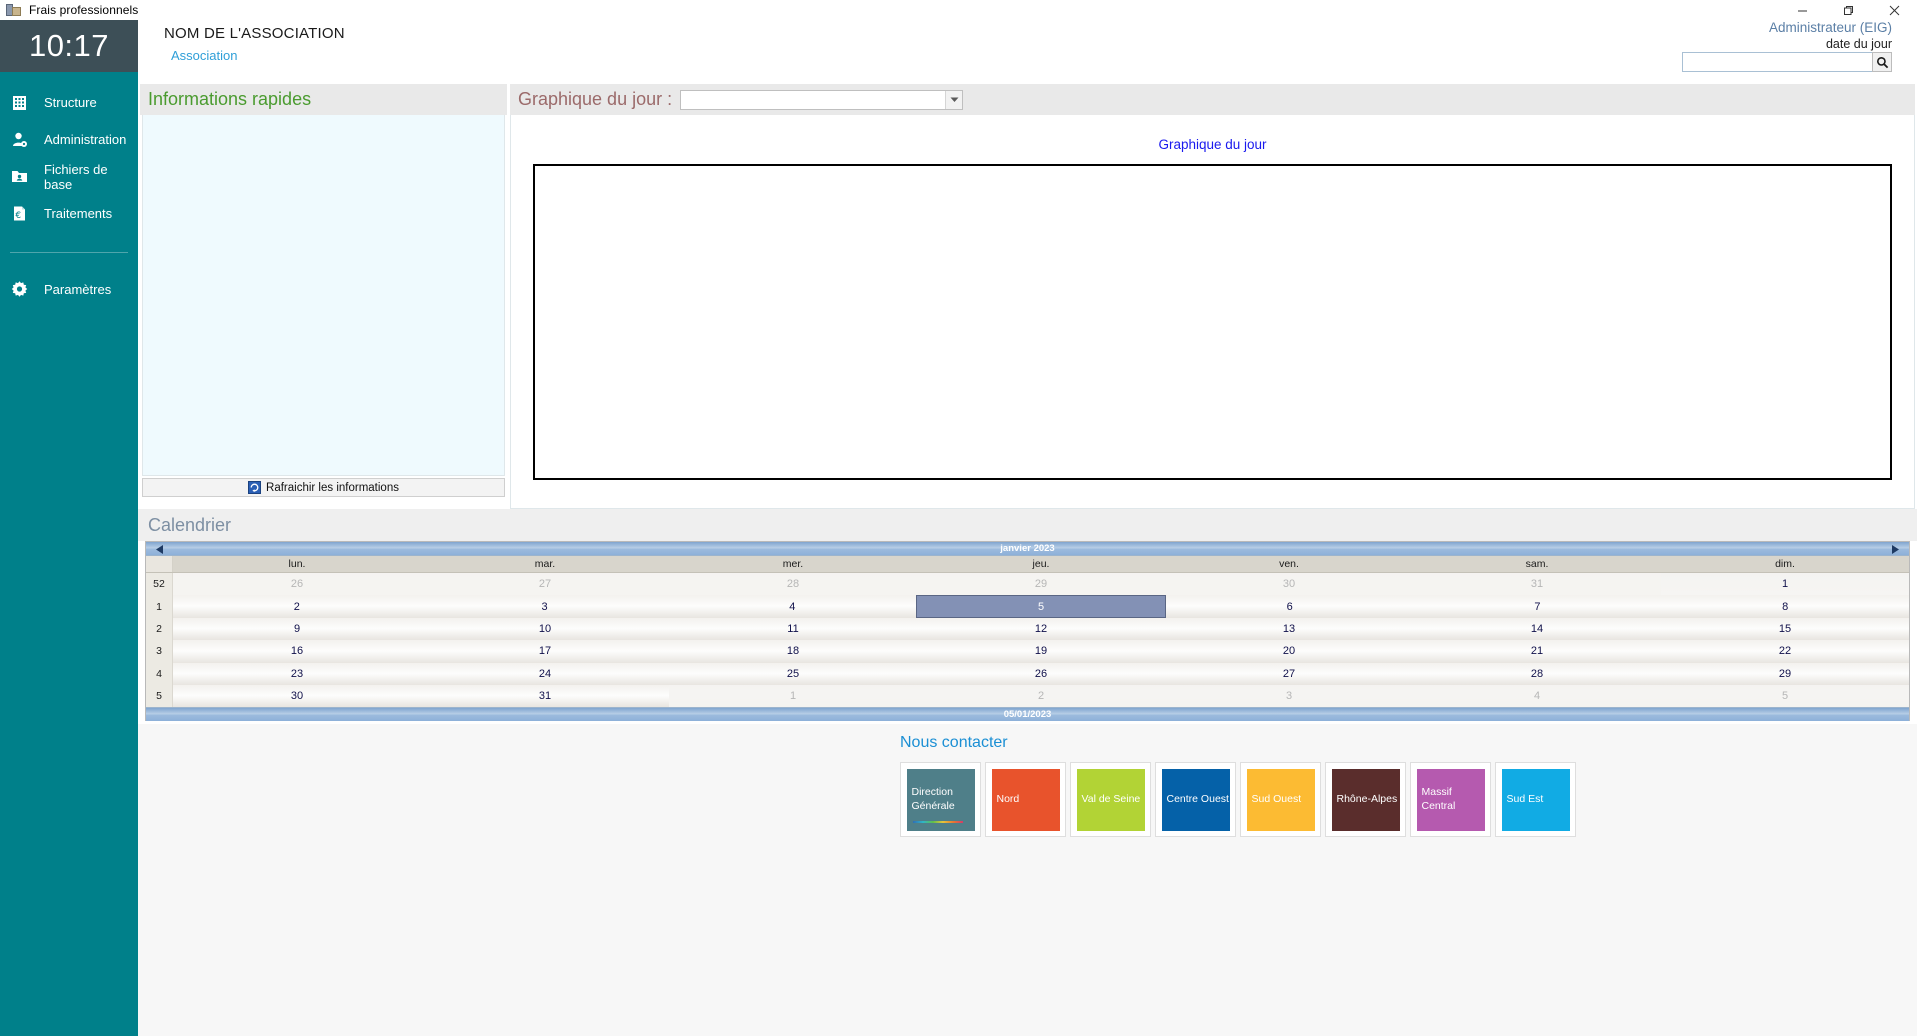 Image resolution: width=1917 pixels, height=1036 pixels. Describe the element at coordinates (1041, 651) in the screenshot. I see `calendar-day-cell: 19` at that location.